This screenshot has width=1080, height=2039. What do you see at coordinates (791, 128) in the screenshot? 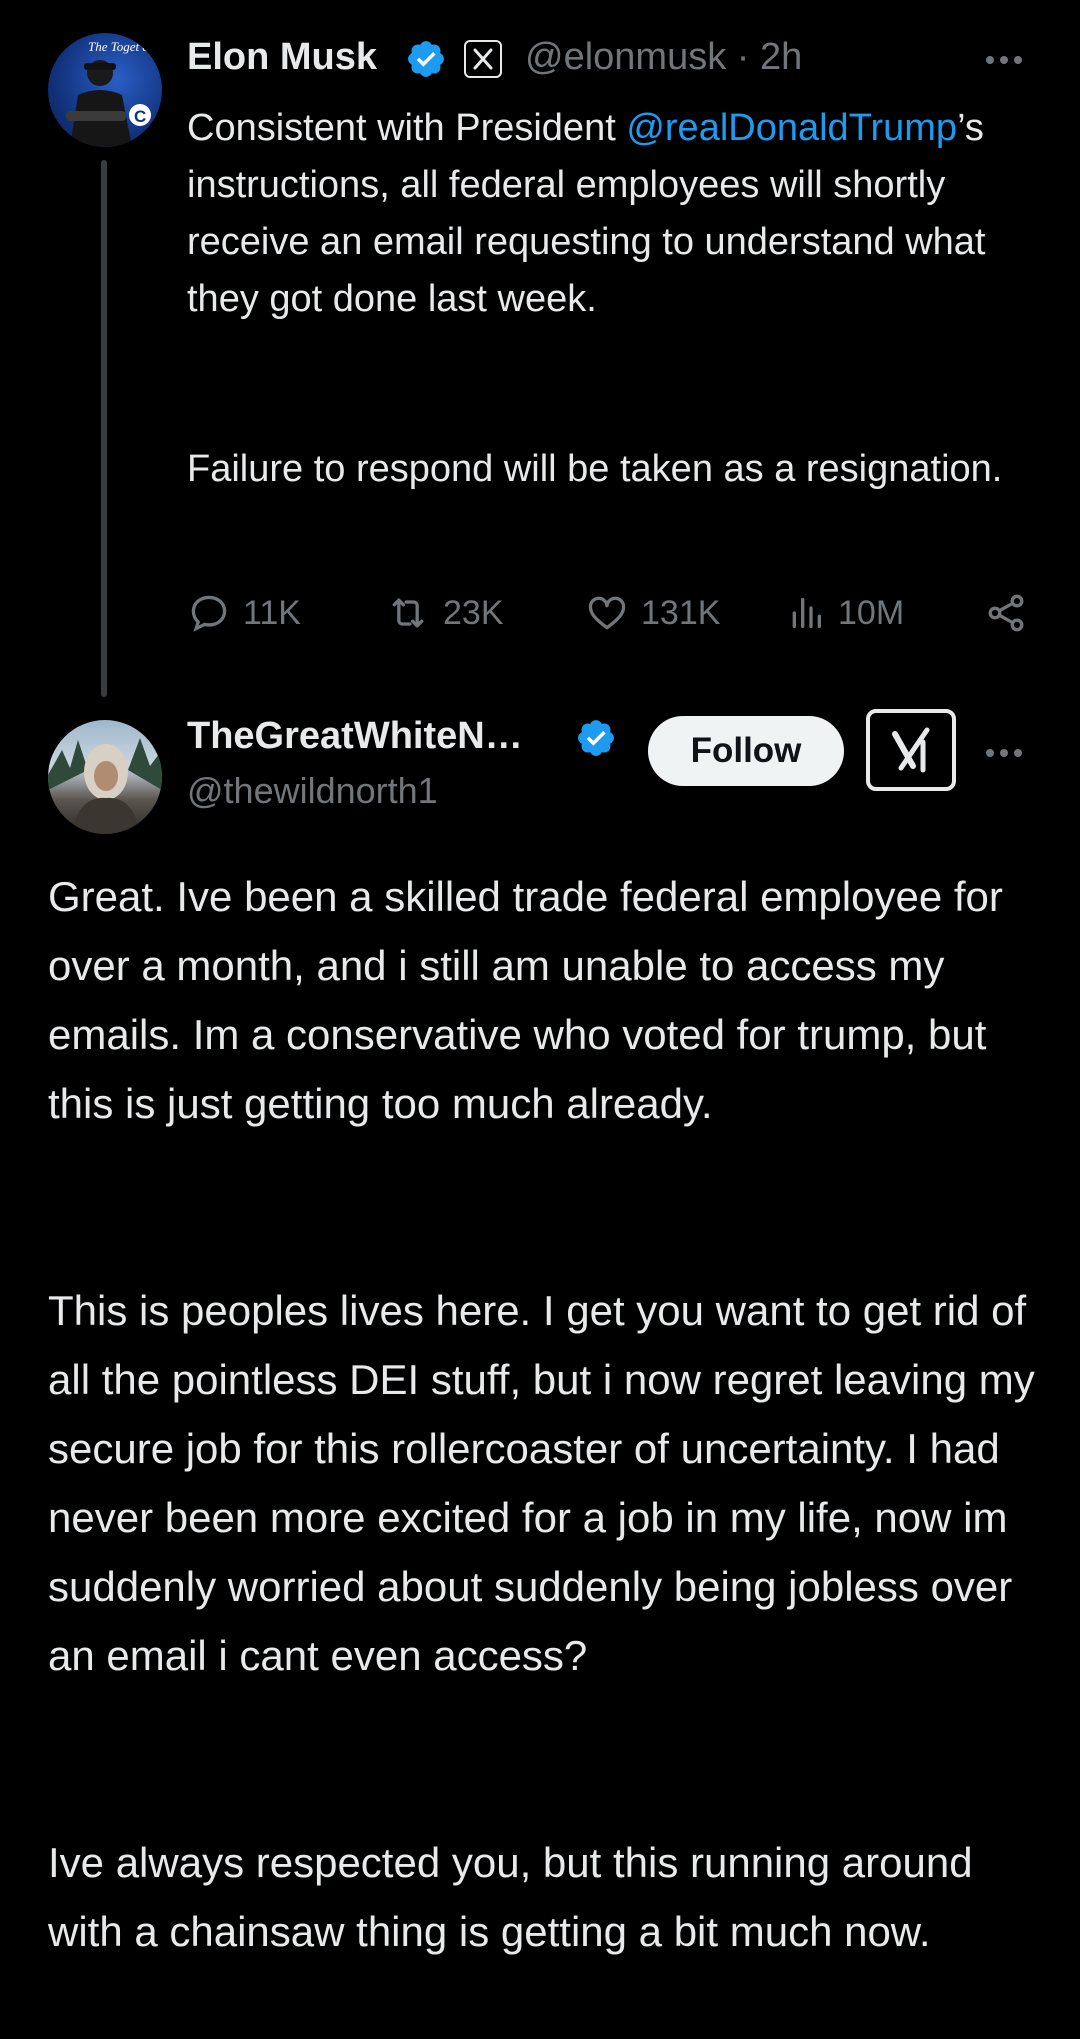
I see `mention-link: @realDonaldTrump` at bounding box center [791, 128].